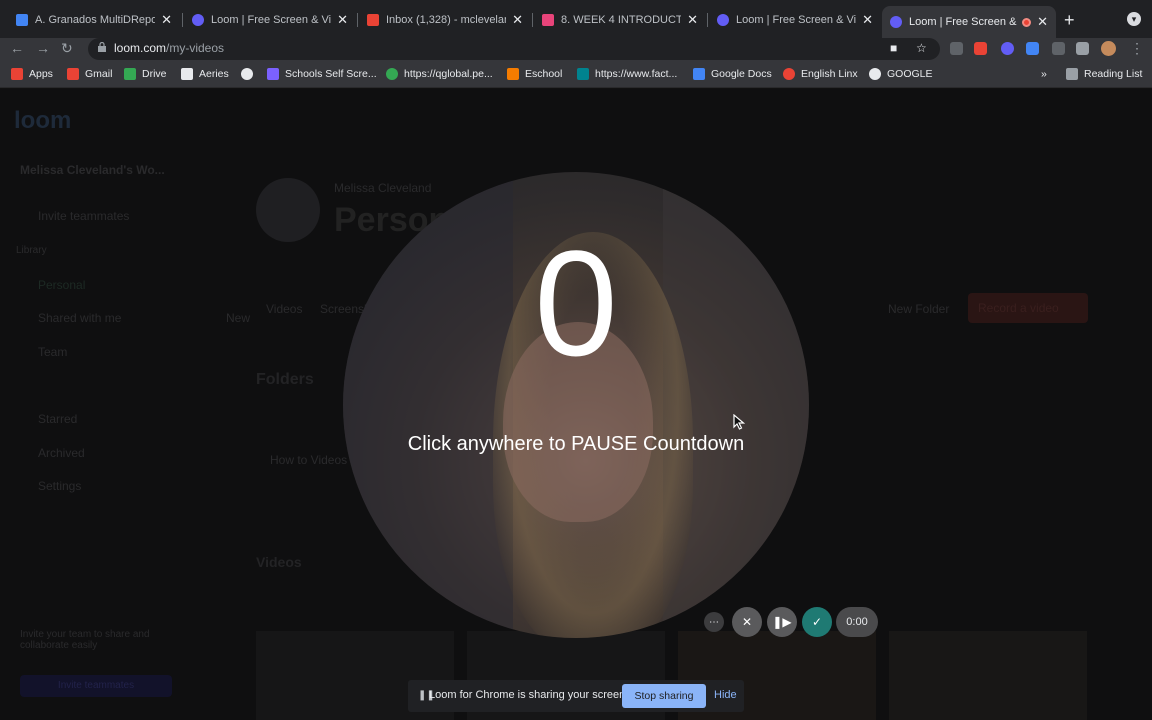 The image size is (1152, 720). I want to click on nav-team: Team, so click(52, 352).